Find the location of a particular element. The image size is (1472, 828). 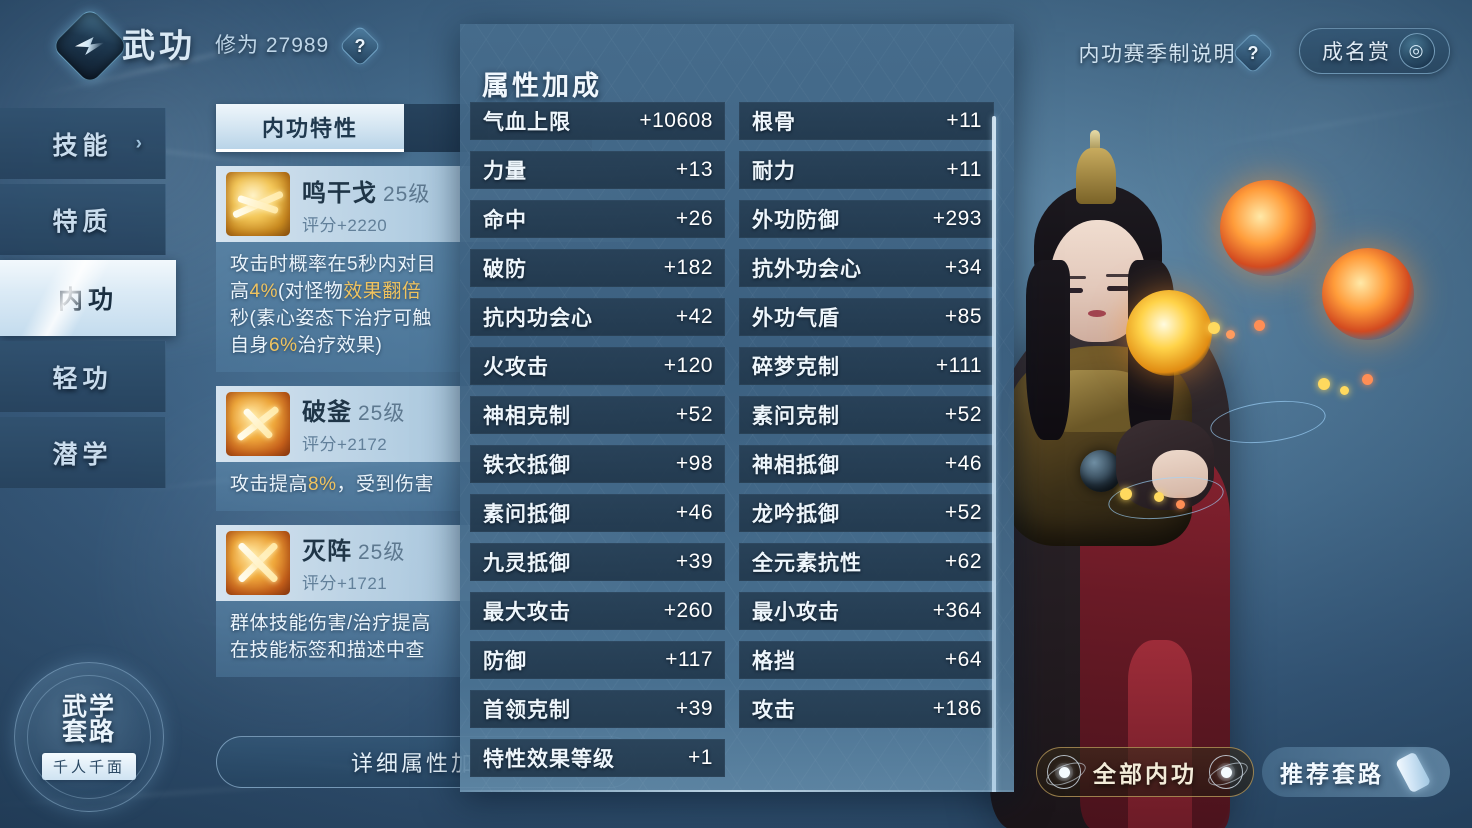

skill-name: 破釜 25级 is located at coordinates (353, 409).